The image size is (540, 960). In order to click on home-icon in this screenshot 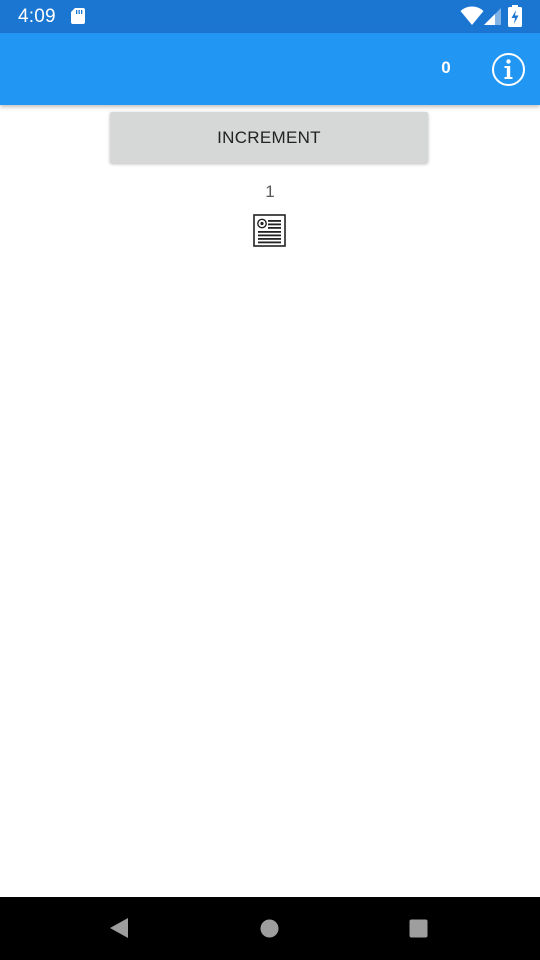, I will do `click(269, 928)`.